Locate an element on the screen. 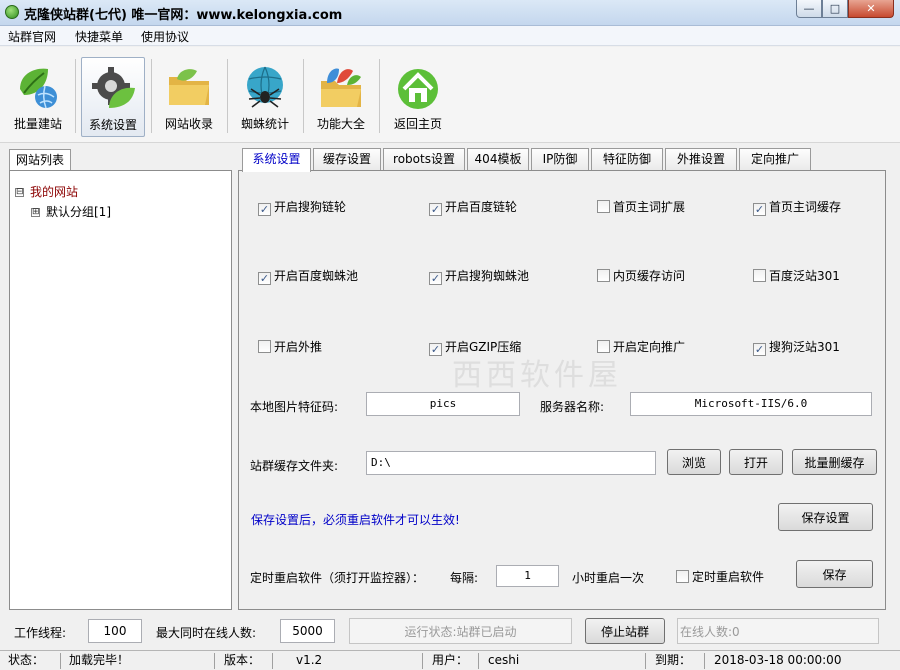  image-code-field: pics is located at coordinates (443, 404).